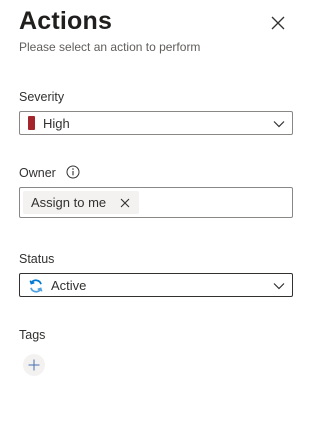 The image size is (320, 429). I want to click on refresh-icon, so click(36, 286).